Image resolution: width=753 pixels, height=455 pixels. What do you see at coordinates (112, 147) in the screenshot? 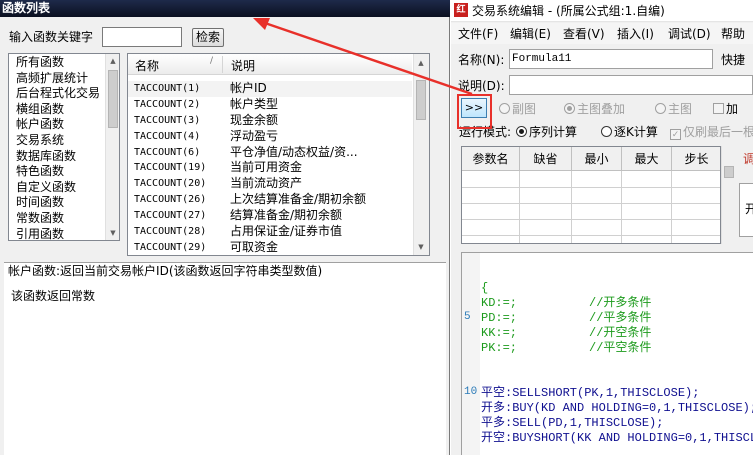
I see `category-scrollbar: ▲ ▼` at bounding box center [112, 147].